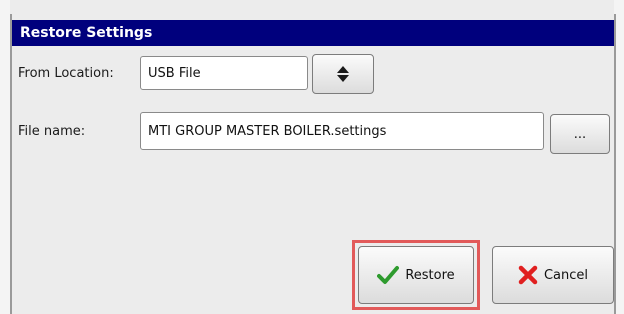 The image size is (624, 314). Describe the element at coordinates (5, 157) in the screenshot. I see `left-edge` at that location.